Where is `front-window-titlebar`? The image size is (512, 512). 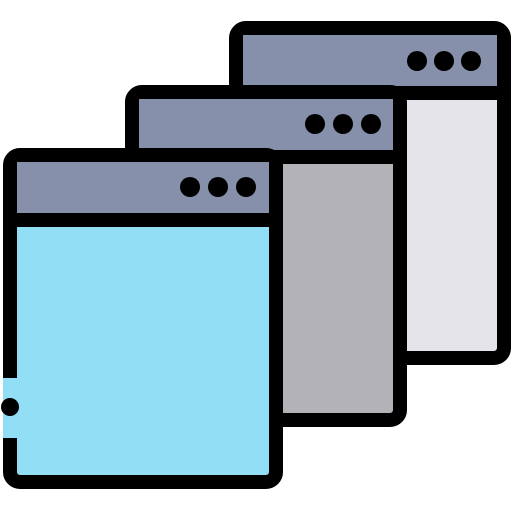
front-window-titlebar is located at coordinates (143, 190).